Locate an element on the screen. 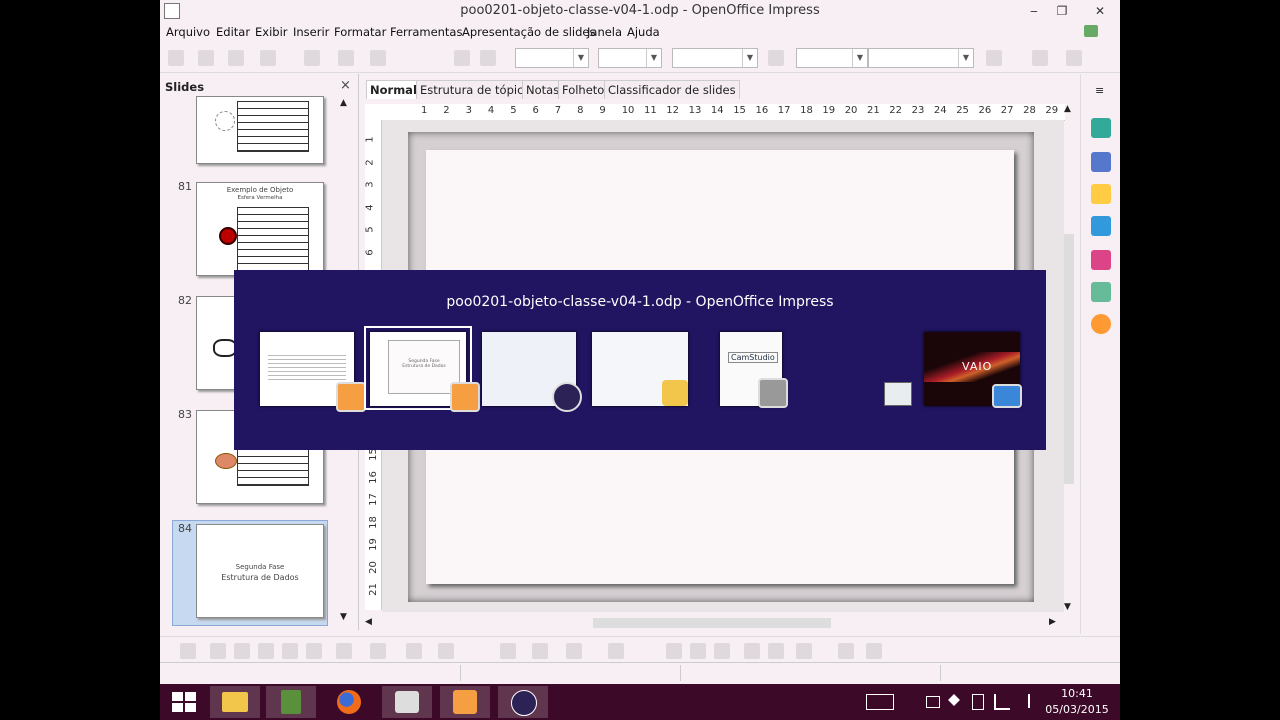 The image size is (1280, 720). slide-thumb-84: Segunda Fase Estrutura de Dados is located at coordinates (260, 571).